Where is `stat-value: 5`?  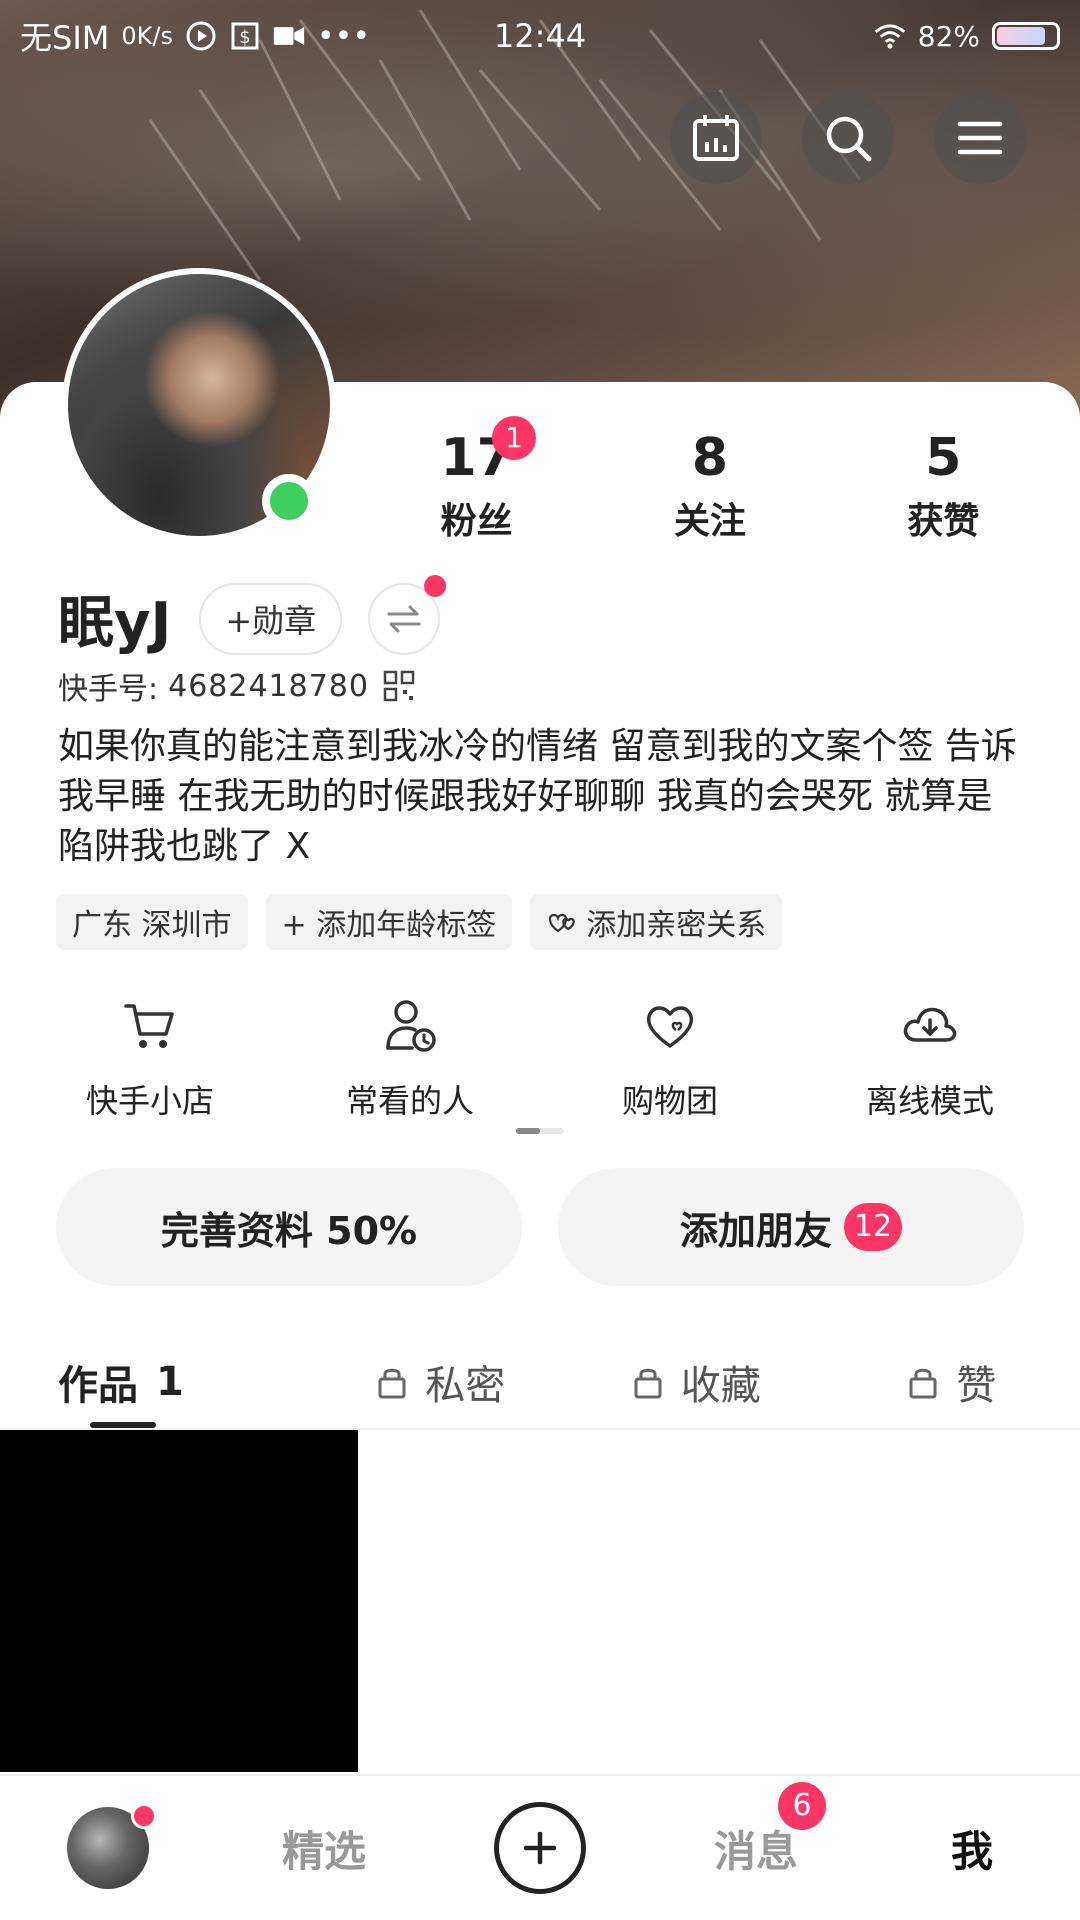 stat-value: 5 is located at coordinates (943, 458).